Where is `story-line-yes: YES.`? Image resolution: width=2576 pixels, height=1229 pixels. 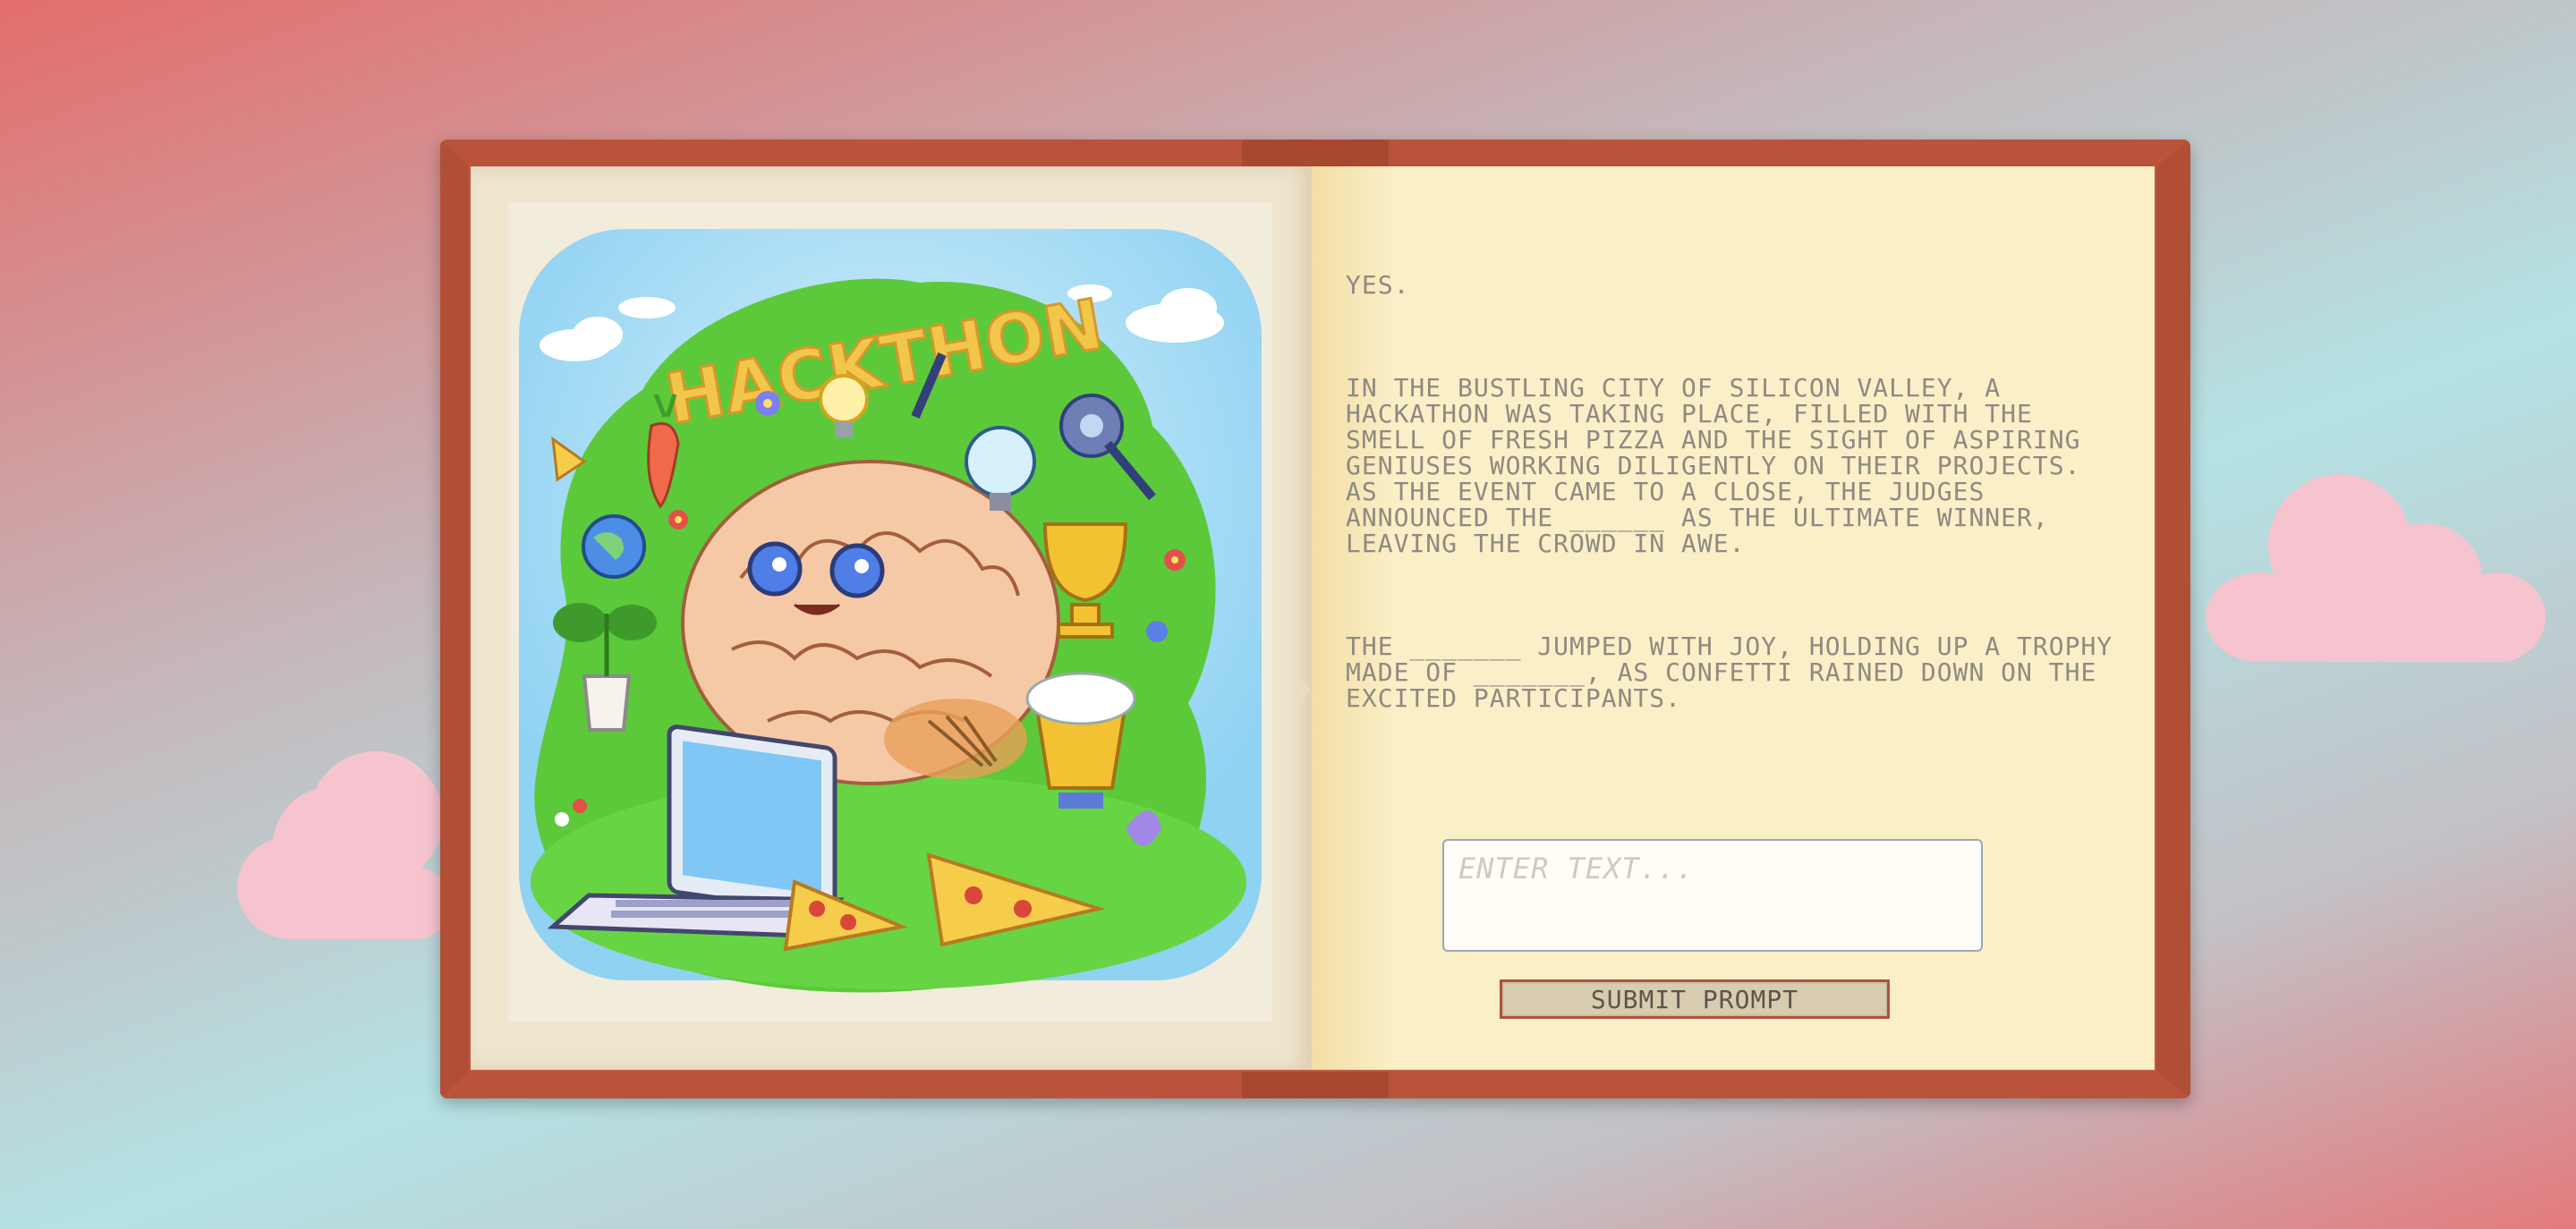
story-line-yes: YES. is located at coordinates (1378, 285).